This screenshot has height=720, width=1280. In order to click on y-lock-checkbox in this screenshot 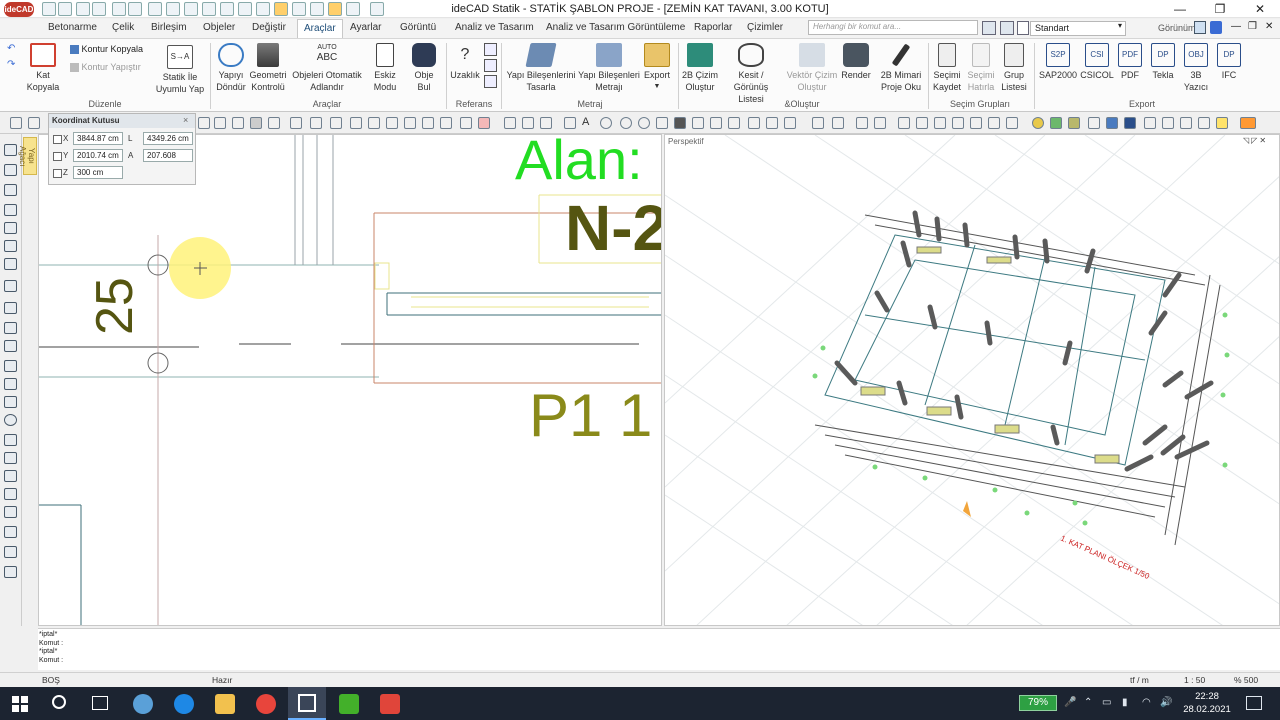, I will do `click(57, 156)`.